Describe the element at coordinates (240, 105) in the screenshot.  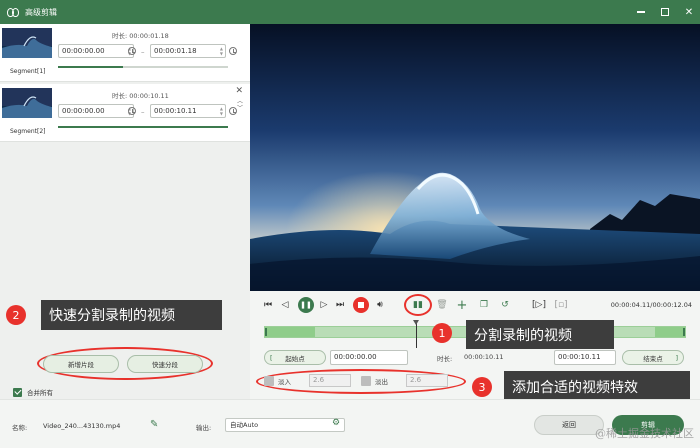
I see `reorder-arrows-icon: ︿ ﹀` at that location.